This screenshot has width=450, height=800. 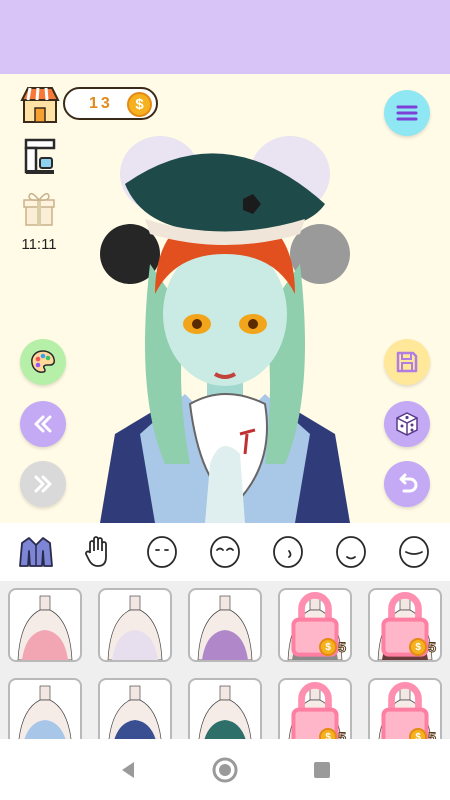 I want to click on nav-recents-button, so click(x=322, y=770).